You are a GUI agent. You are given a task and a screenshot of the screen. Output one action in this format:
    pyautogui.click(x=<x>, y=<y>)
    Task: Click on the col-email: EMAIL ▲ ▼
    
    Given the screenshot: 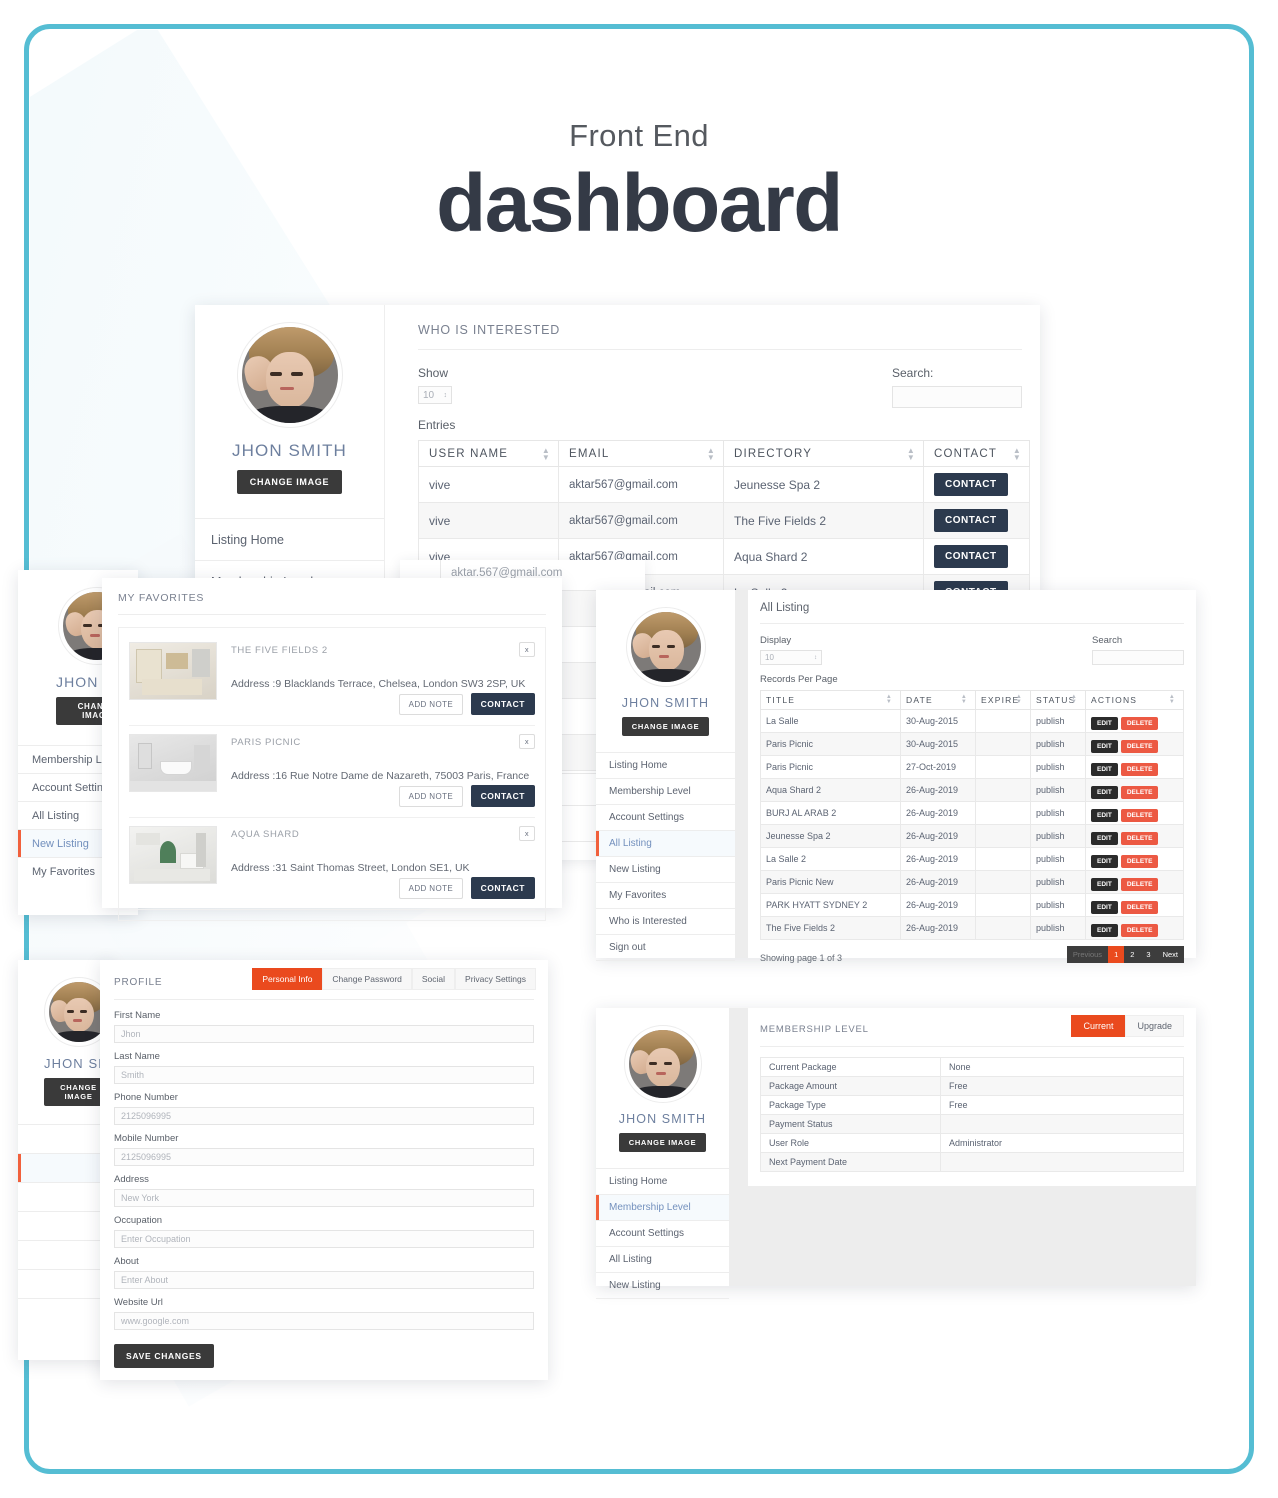 What is the action you would take?
    pyautogui.click(x=641, y=453)
    